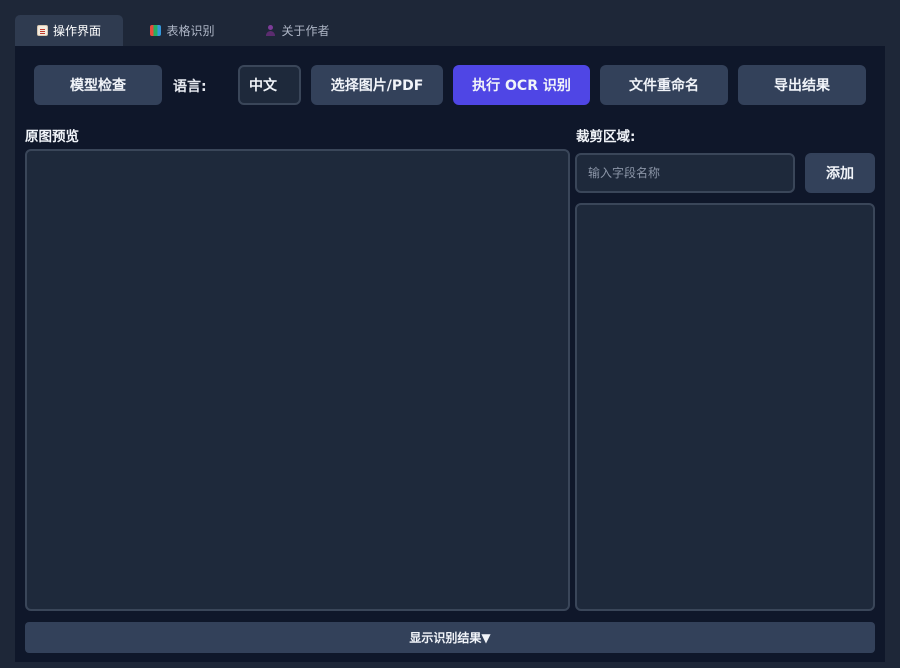 This screenshot has width=900, height=668. Describe the element at coordinates (521, 85) in the screenshot. I see `run-ocr-button: 执行 OCR 识别` at that location.